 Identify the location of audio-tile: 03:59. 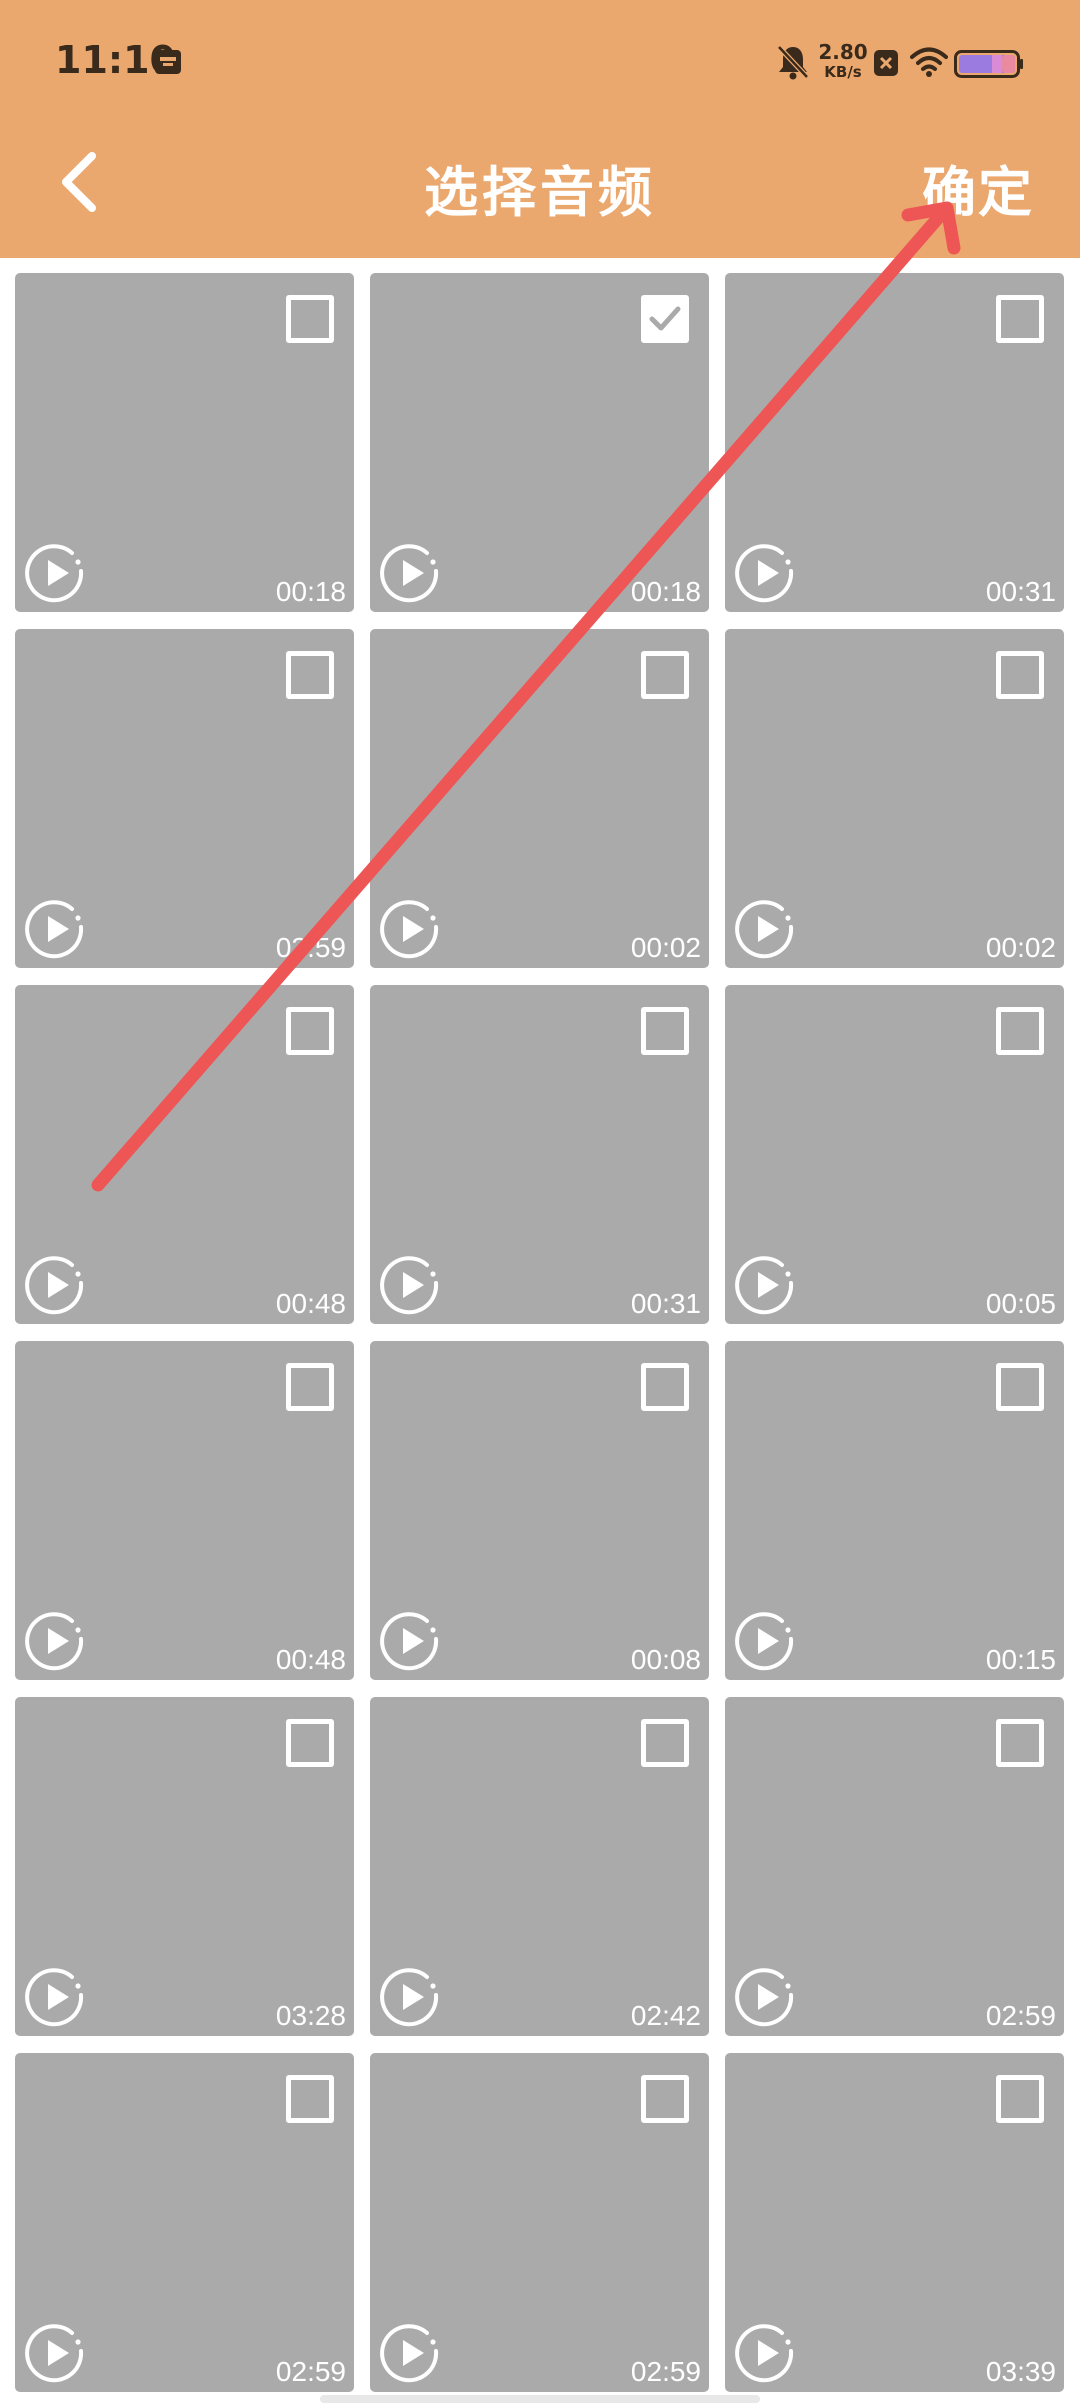
(184, 798).